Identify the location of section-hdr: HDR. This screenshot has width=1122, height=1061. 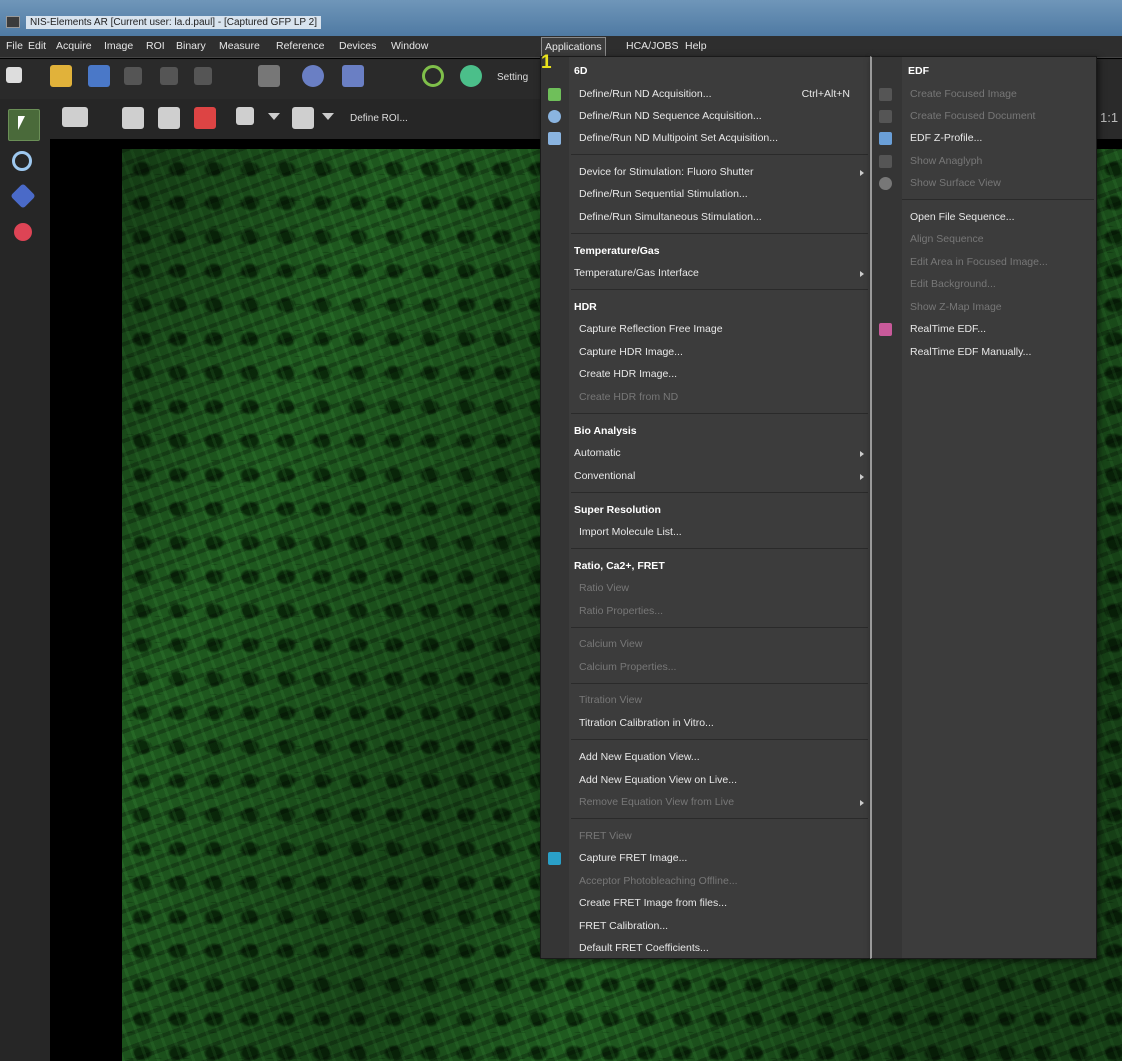
(585, 307).